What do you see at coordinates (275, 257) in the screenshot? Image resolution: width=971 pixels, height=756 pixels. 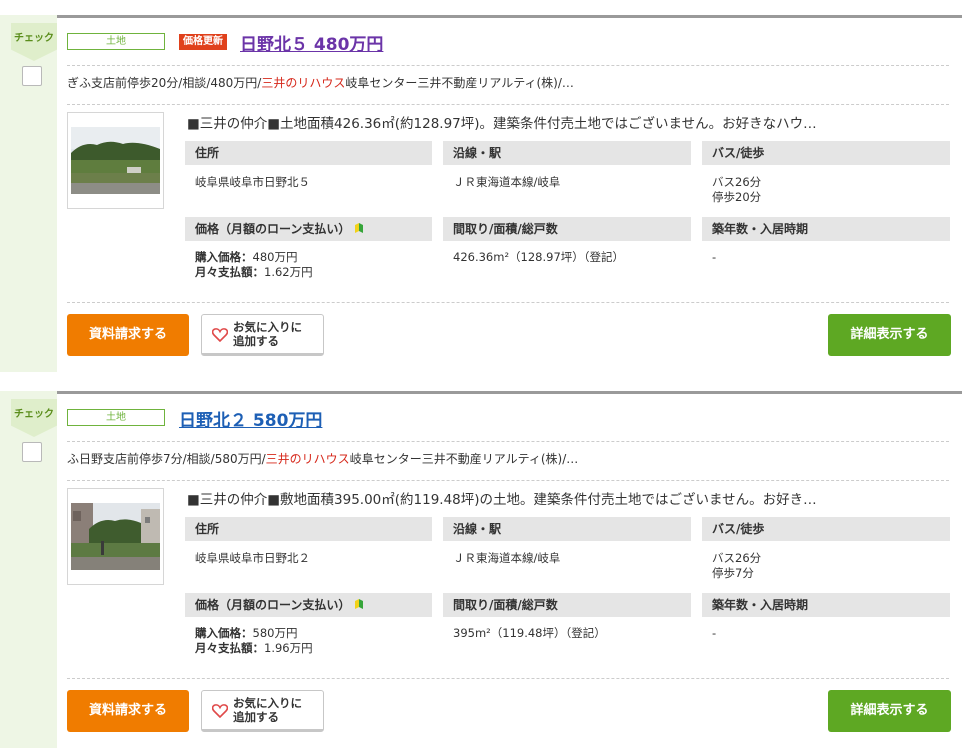 I see `purchase-price: 480万円` at bounding box center [275, 257].